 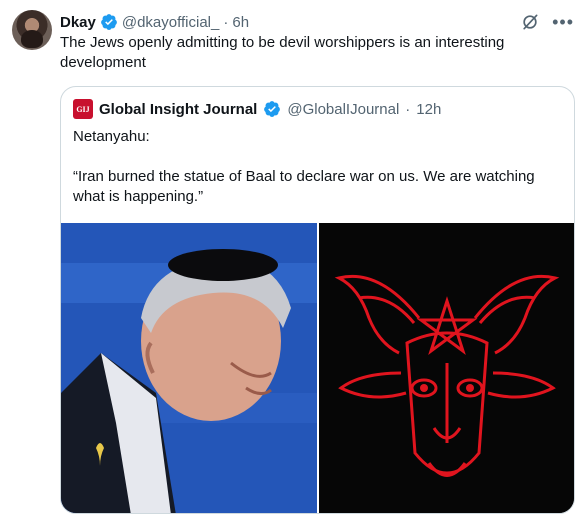 I want to click on tweet-actions-top: •••, so click(x=547, y=22).